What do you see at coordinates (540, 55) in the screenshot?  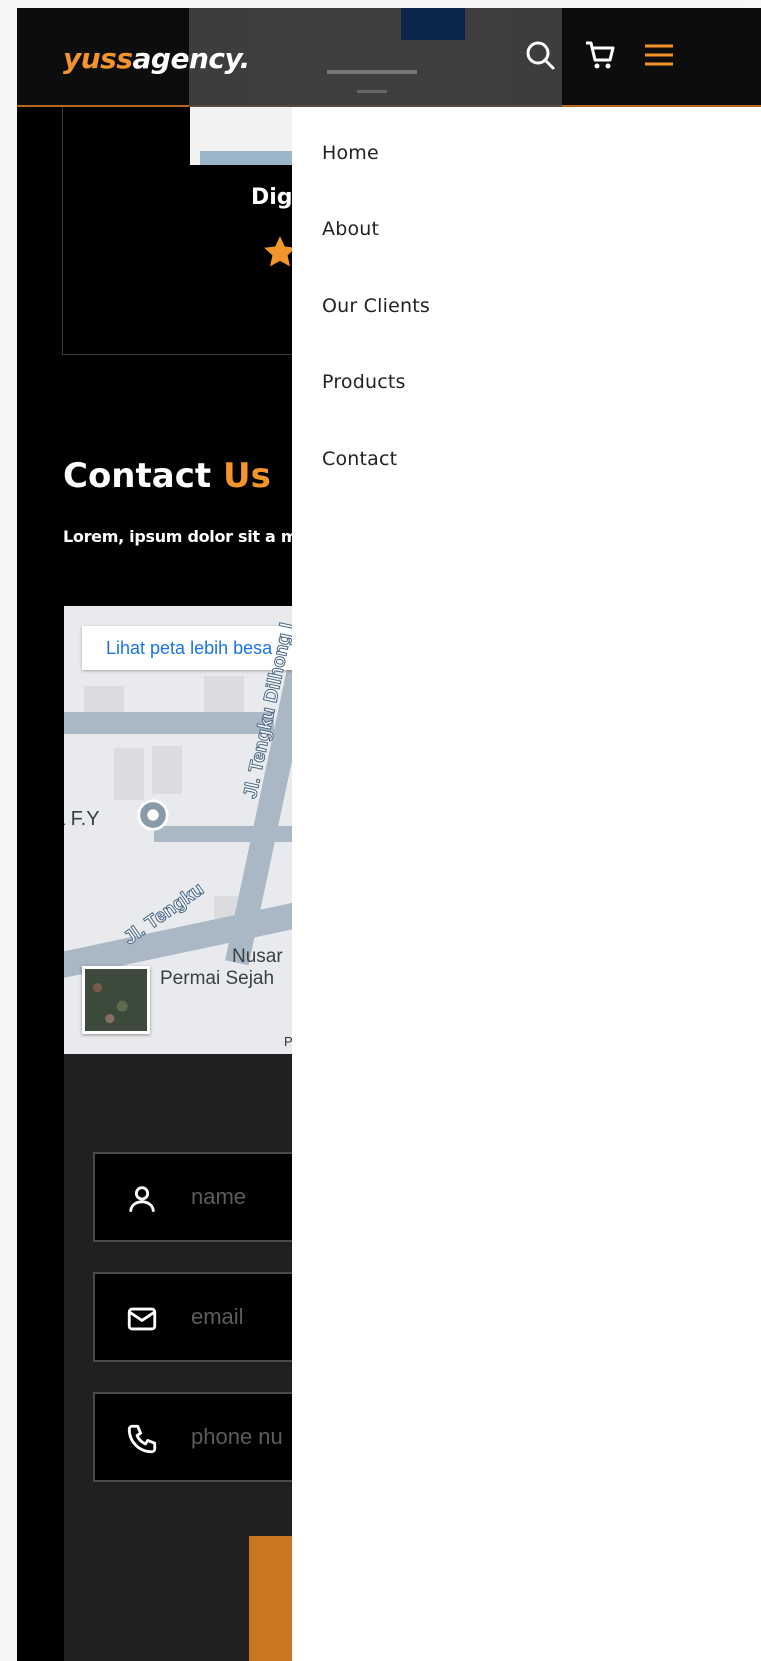 I see `search-icon` at bounding box center [540, 55].